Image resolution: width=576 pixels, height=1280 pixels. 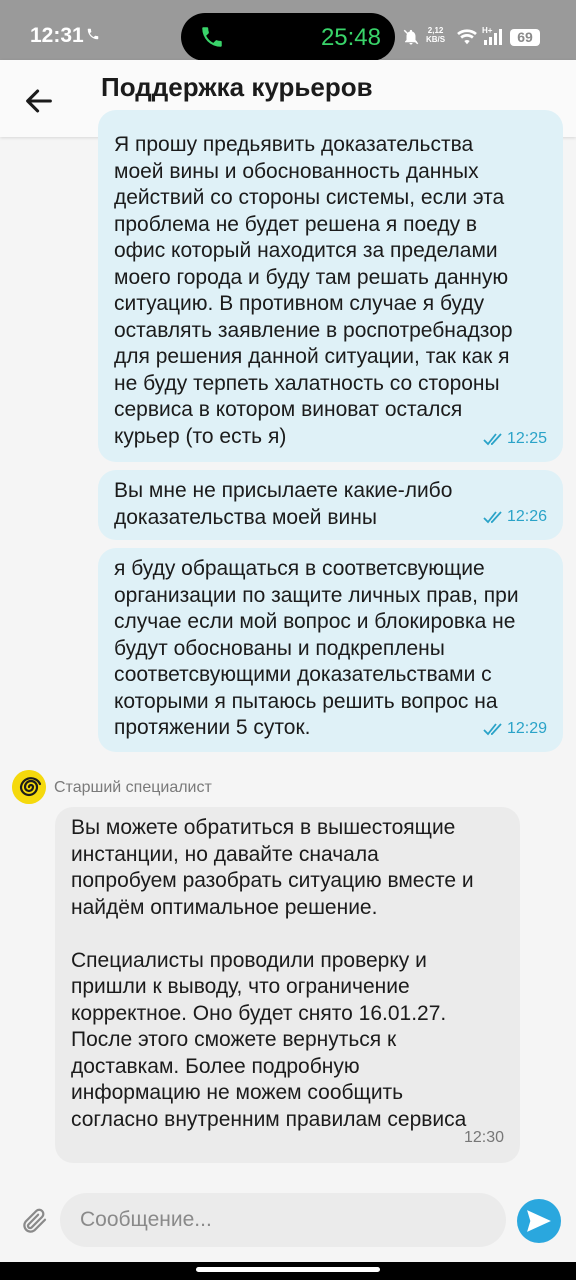 I want to click on send-icon, so click(x=539, y=1221).